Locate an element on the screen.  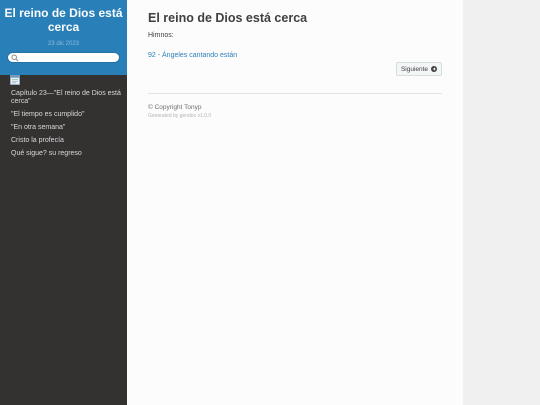
sidebar-header: El reino de Dios está cerca 23 dic 2023 is located at coordinates (63, 37).